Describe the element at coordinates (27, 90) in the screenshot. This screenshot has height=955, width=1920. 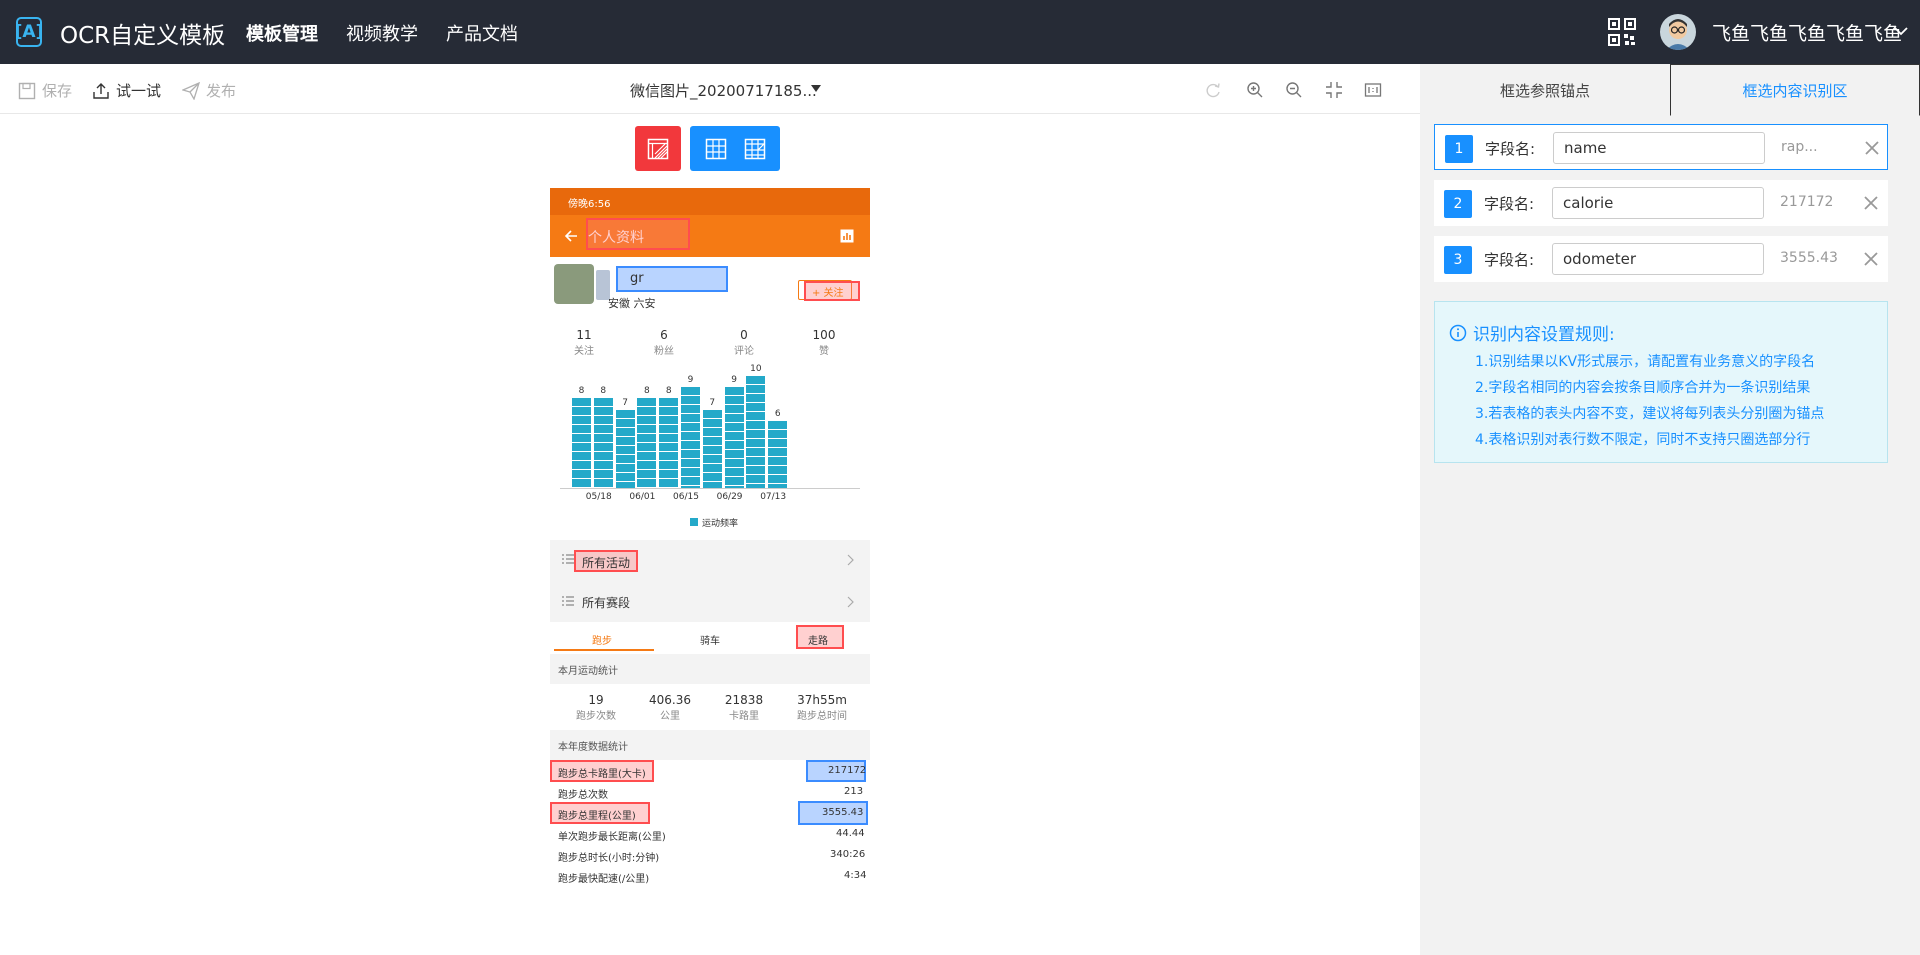
I see `save-icon` at that location.